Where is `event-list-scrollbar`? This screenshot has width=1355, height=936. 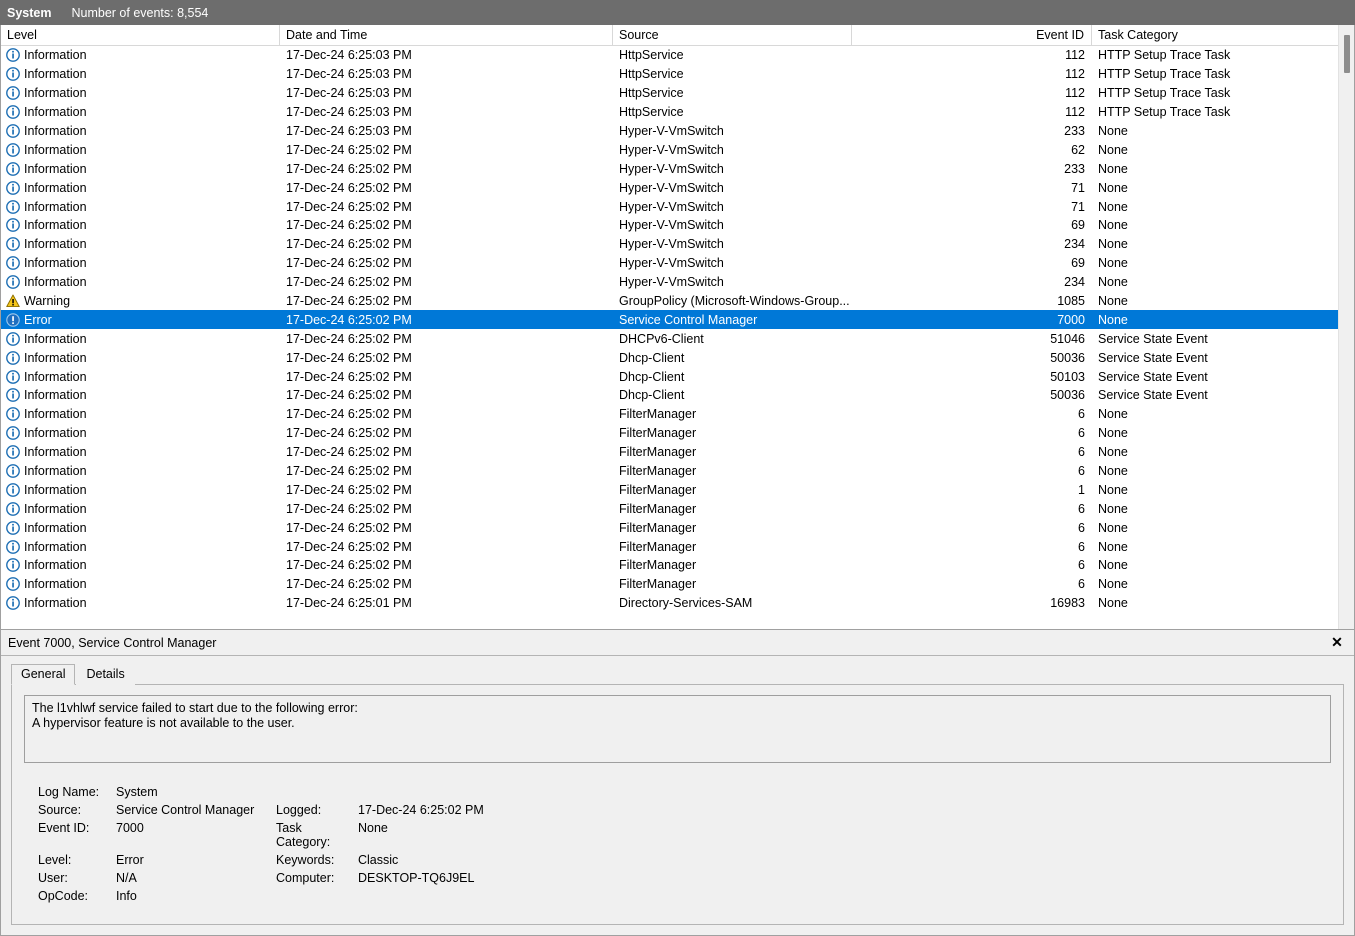 event-list-scrollbar is located at coordinates (1346, 327).